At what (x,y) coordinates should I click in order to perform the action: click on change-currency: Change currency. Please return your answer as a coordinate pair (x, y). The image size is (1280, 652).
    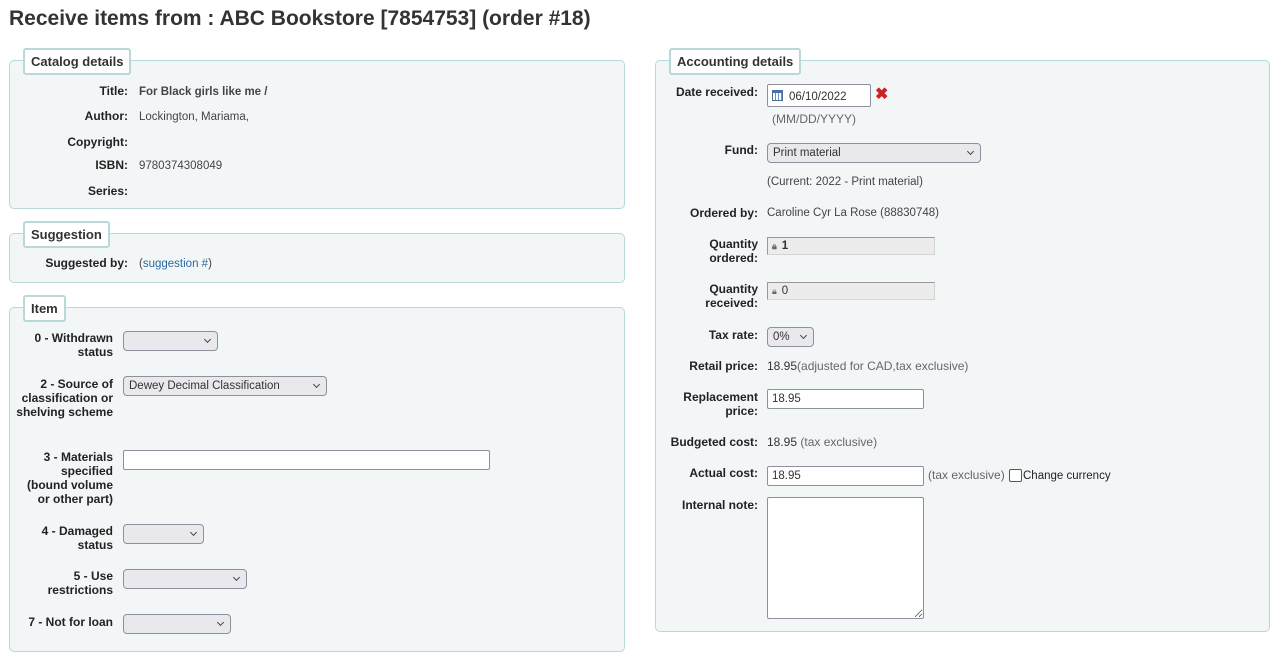
    Looking at the image, I should click on (1060, 476).